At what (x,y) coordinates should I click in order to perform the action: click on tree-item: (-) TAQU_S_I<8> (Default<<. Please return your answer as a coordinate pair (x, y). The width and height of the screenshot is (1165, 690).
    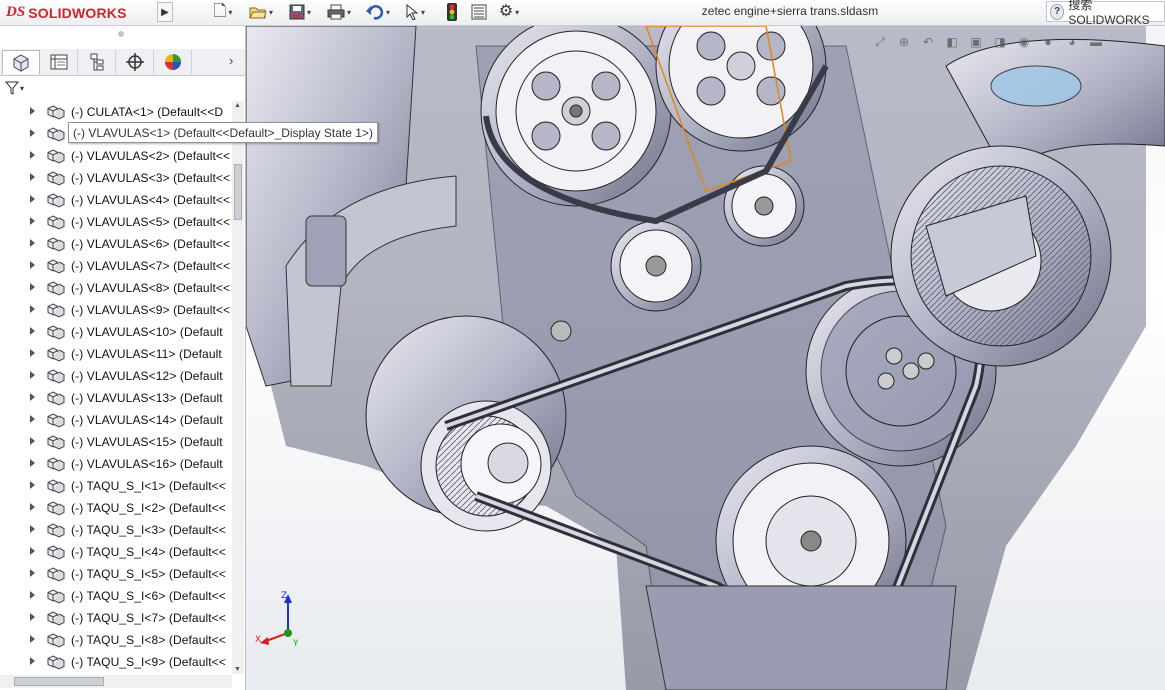
    Looking at the image, I should click on (116, 640).